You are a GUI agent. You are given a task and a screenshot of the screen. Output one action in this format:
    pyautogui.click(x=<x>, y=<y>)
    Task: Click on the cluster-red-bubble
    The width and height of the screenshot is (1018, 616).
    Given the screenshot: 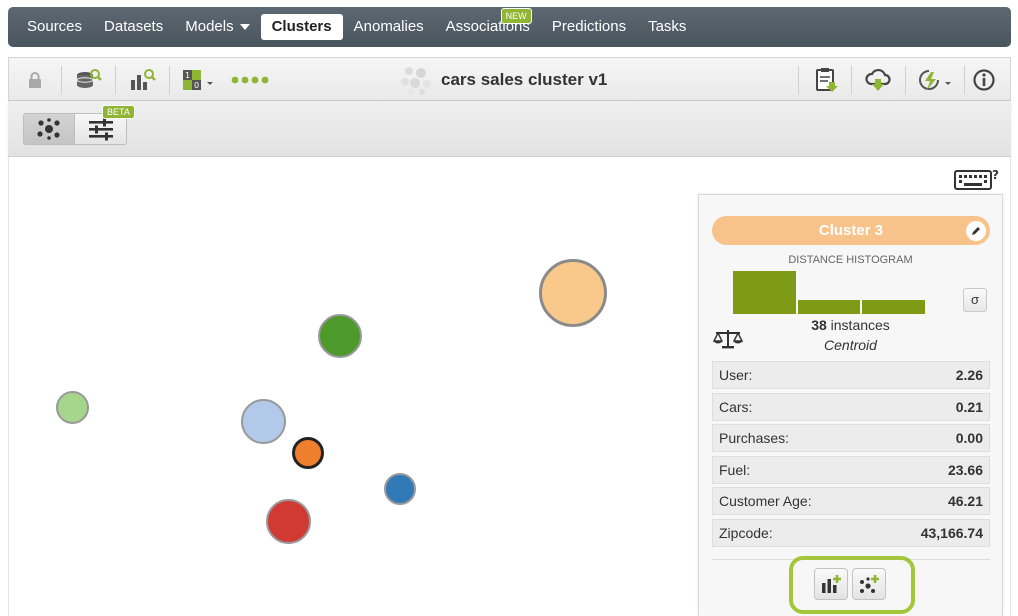 What is the action you would take?
    pyautogui.click(x=288, y=521)
    